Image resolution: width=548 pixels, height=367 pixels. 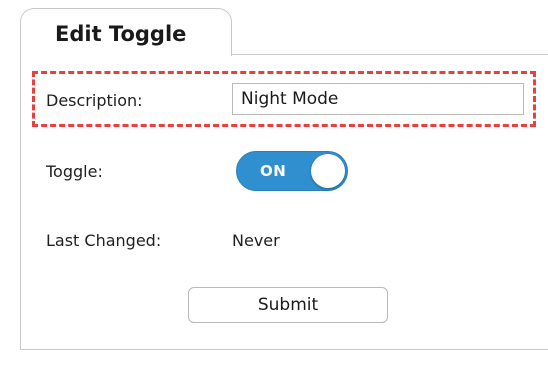 What do you see at coordinates (328, 171) in the screenshot?
I see `toggle-knob` at bounding box center [328, 171].